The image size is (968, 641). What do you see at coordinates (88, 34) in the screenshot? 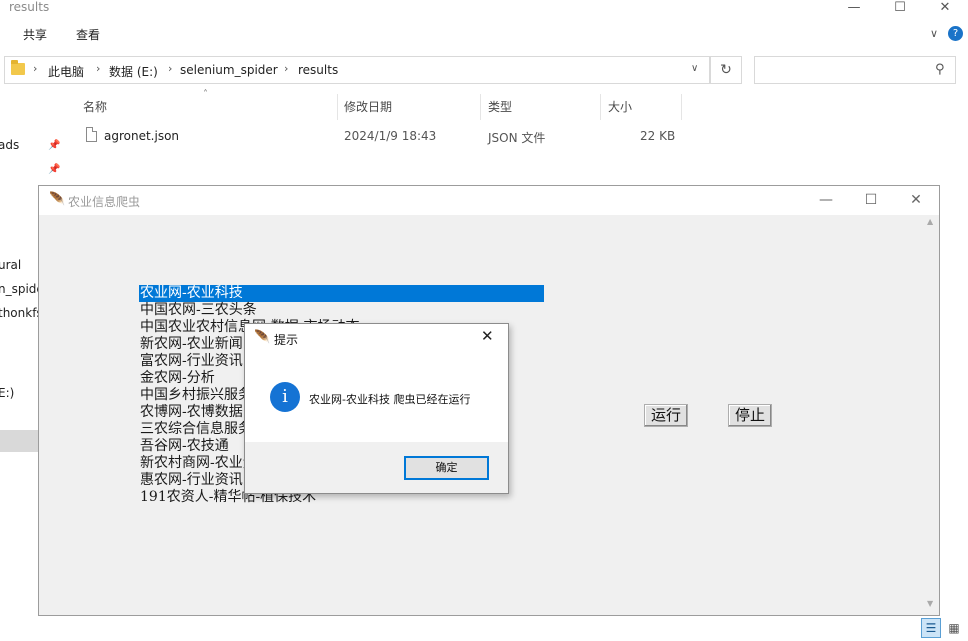
I see `ribbon-tab-view: 查看` at bounding box center [88, 34].